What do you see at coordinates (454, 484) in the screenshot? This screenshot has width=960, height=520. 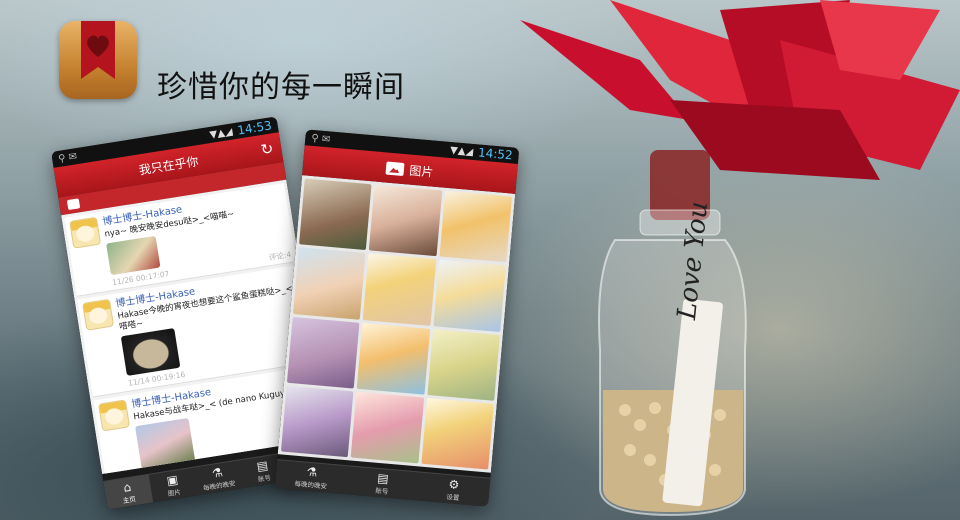 I see `gear-icon: ⚙` at bounding box center [454, 484].